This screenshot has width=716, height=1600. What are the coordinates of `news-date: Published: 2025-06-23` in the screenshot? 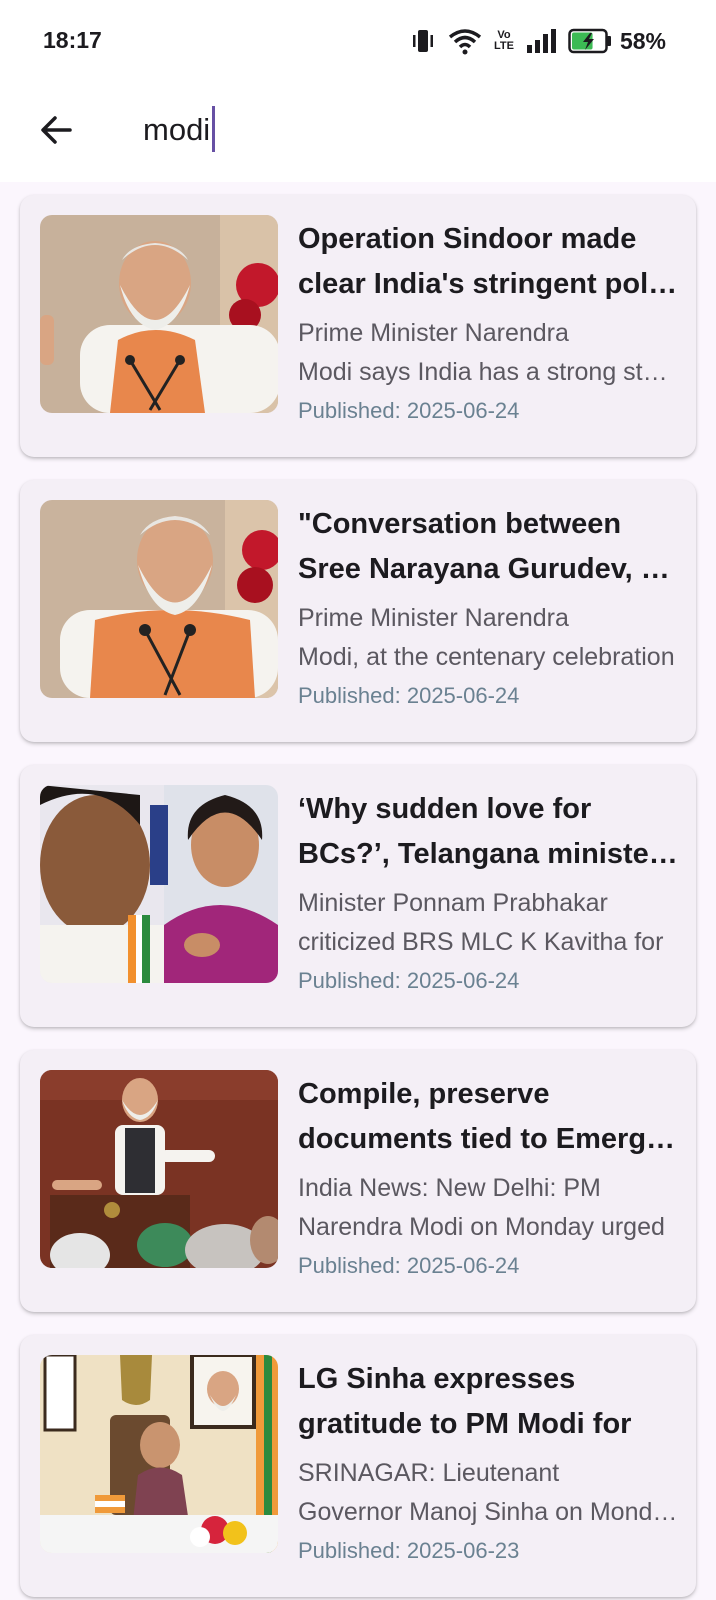 It's located at (409, 1550).